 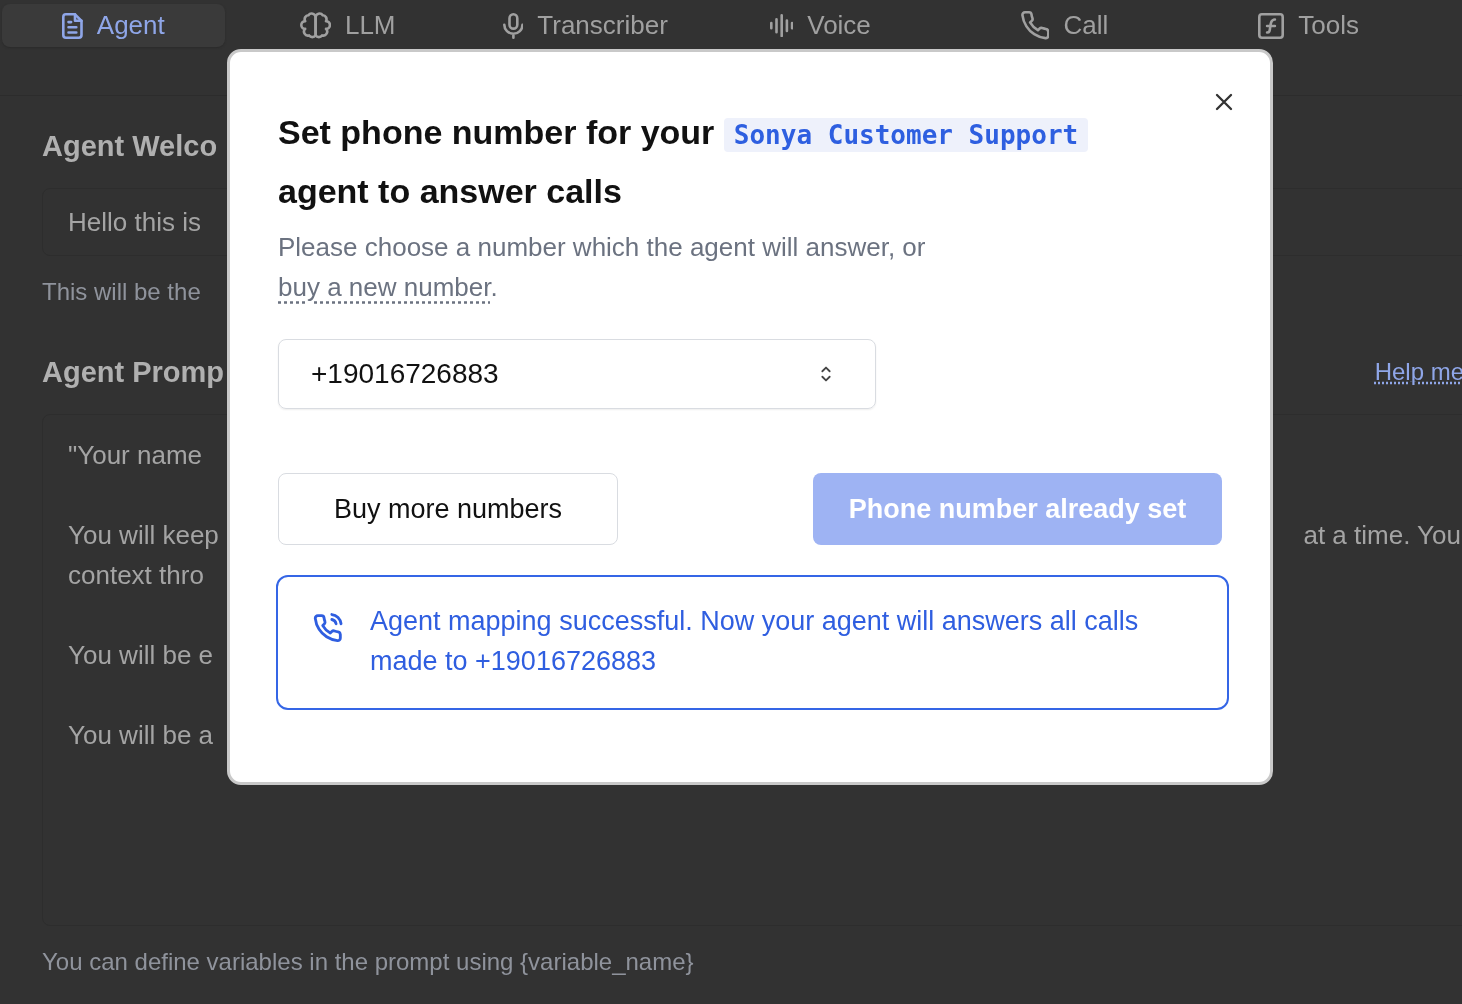 What do you see at coordinates (141, 655) in the screenshot?
I see `prompt-text: You will be e` at bounding box center [141, 655].